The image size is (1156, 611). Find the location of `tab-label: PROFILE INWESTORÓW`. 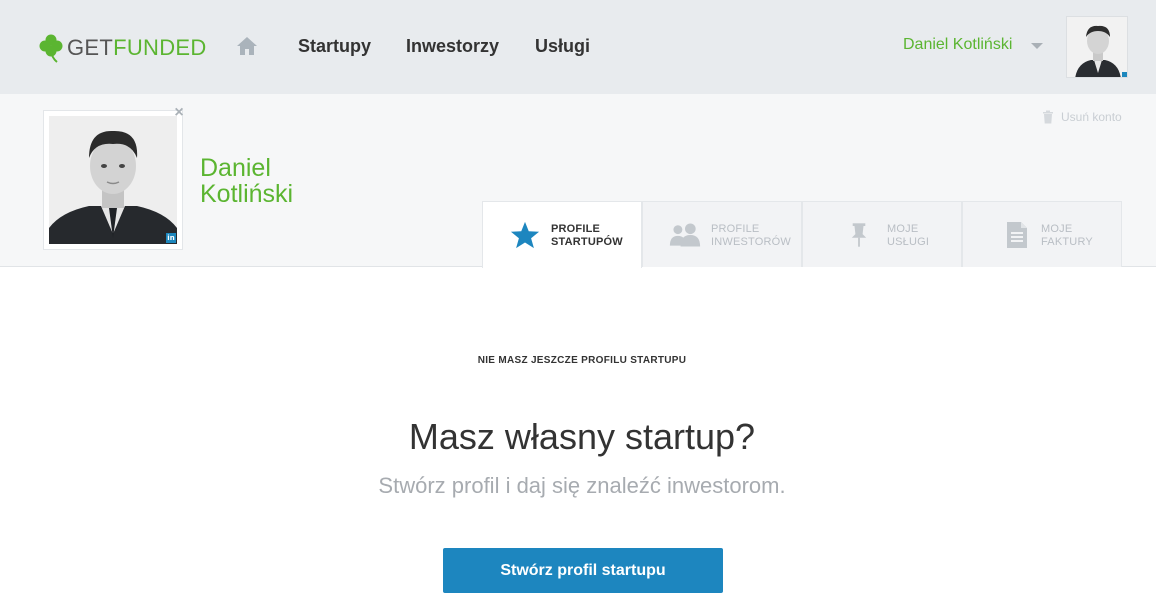

tab-label: PROFILE INWESTORÓW is located at coordinates (751, 235).